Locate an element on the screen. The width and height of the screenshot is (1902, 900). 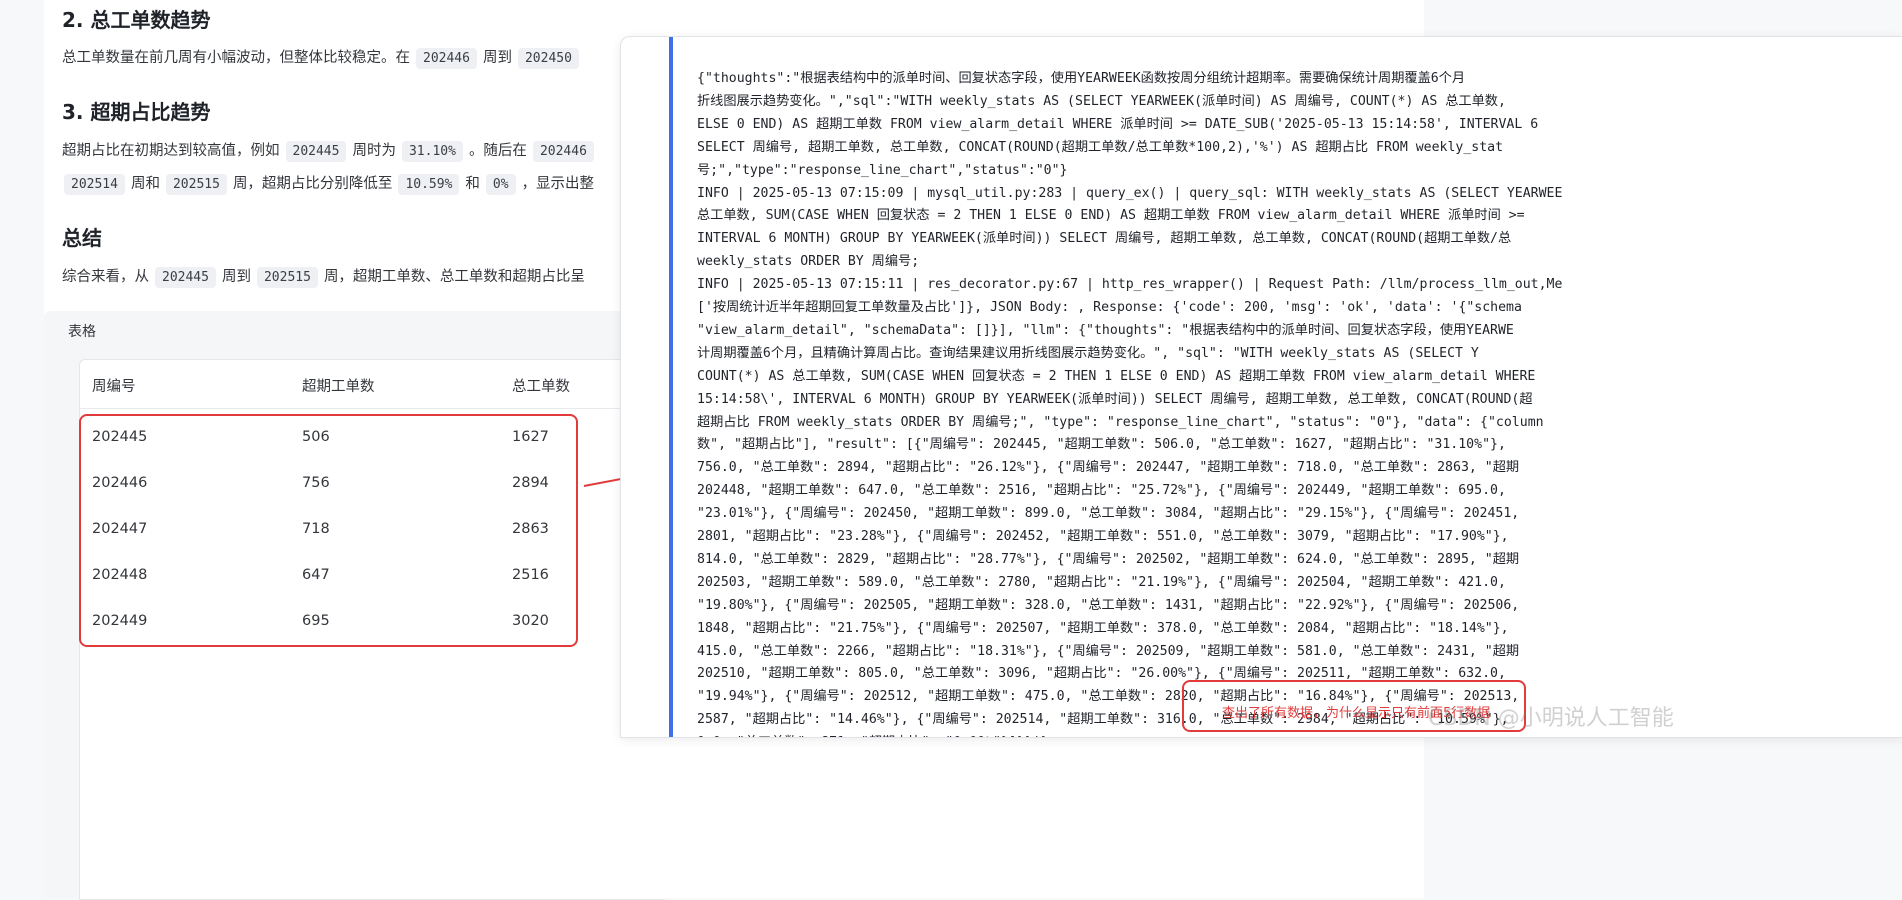
inline-code: 202514 is located at coordinates (94, 184).